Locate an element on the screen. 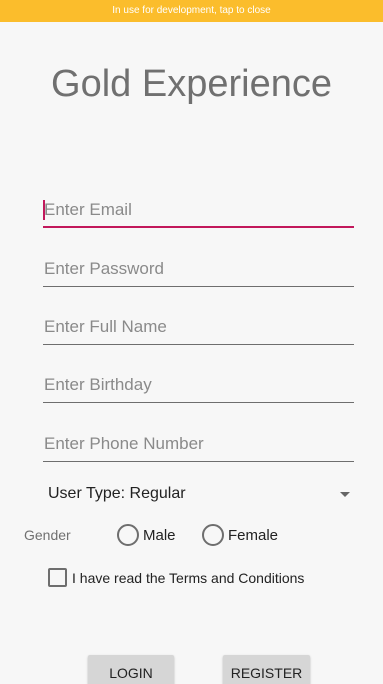  birthday-field is located at coordinates (198, 385).